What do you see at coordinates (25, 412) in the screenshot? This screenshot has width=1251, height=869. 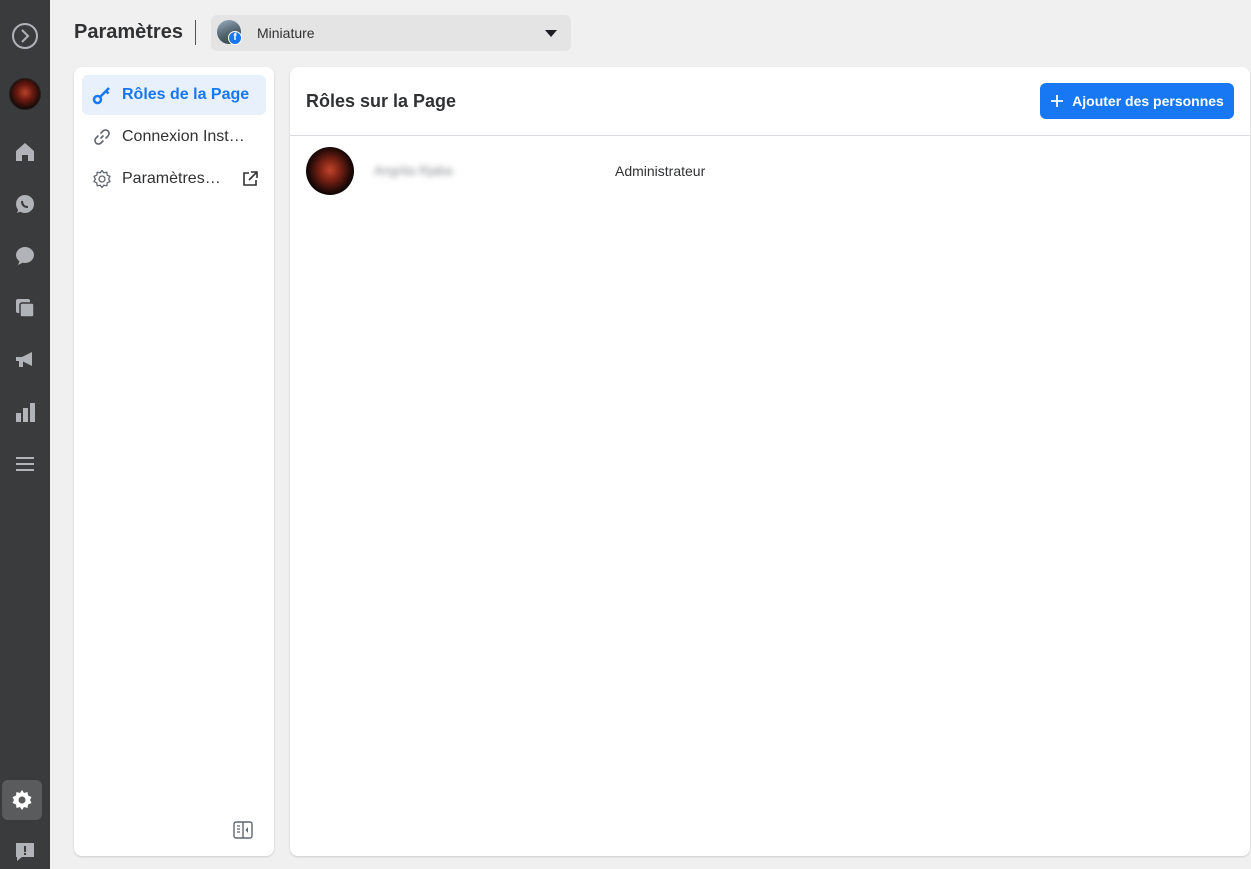 I see `insights-bars-icon` at bounding box center [25, 412].